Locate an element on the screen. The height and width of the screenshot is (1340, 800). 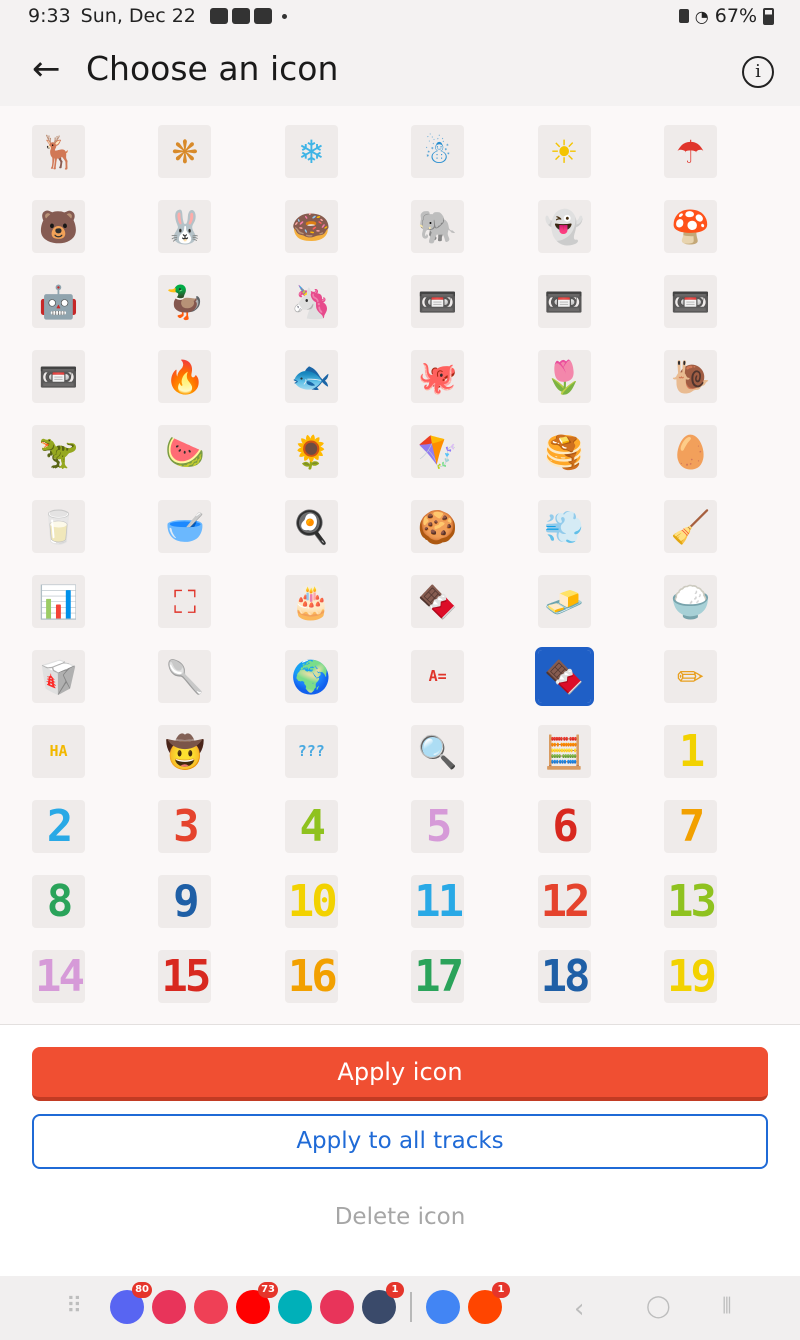
icon-option-nine: 9 is located at coordinates (185, 901).